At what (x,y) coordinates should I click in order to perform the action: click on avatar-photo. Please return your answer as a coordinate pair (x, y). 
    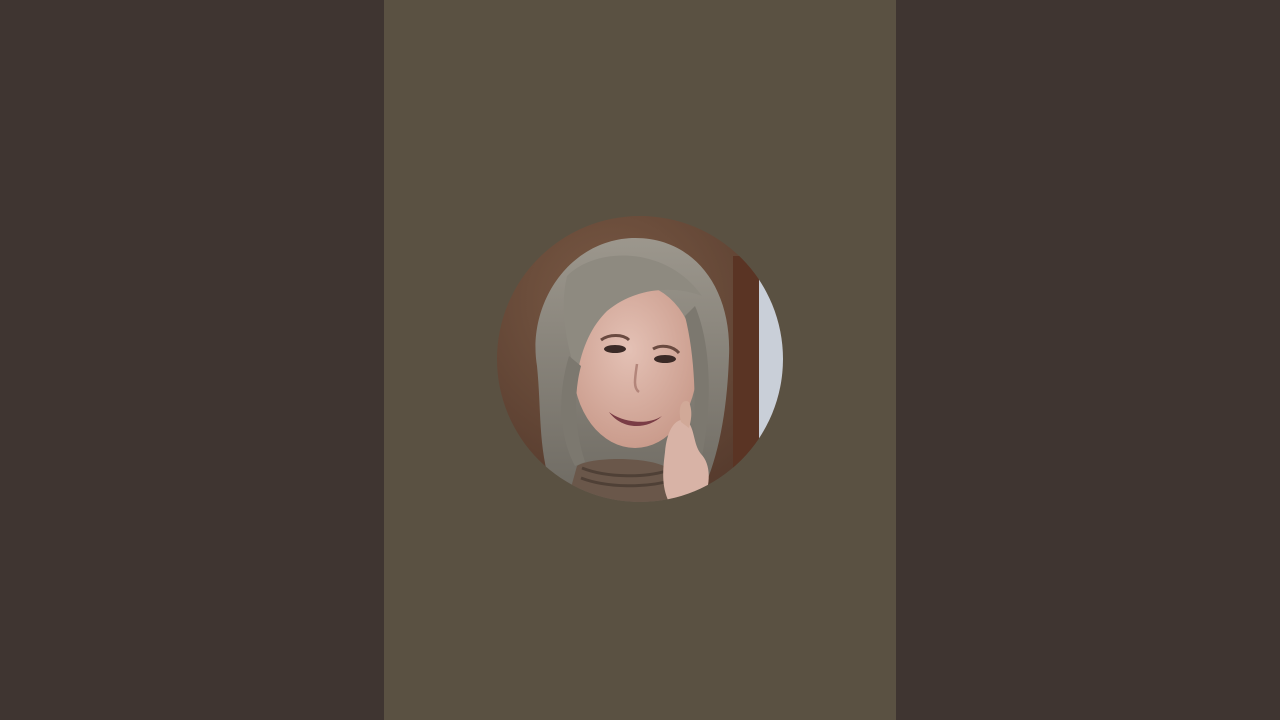
    Looking at the image, I should click on (640, 359).